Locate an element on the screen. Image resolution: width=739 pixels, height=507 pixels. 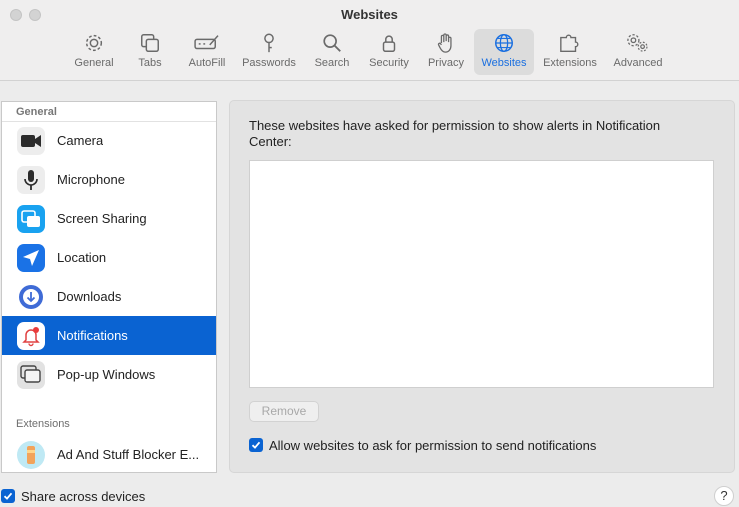
toolbar-websites: Websites is located at coordinates (504, 52).